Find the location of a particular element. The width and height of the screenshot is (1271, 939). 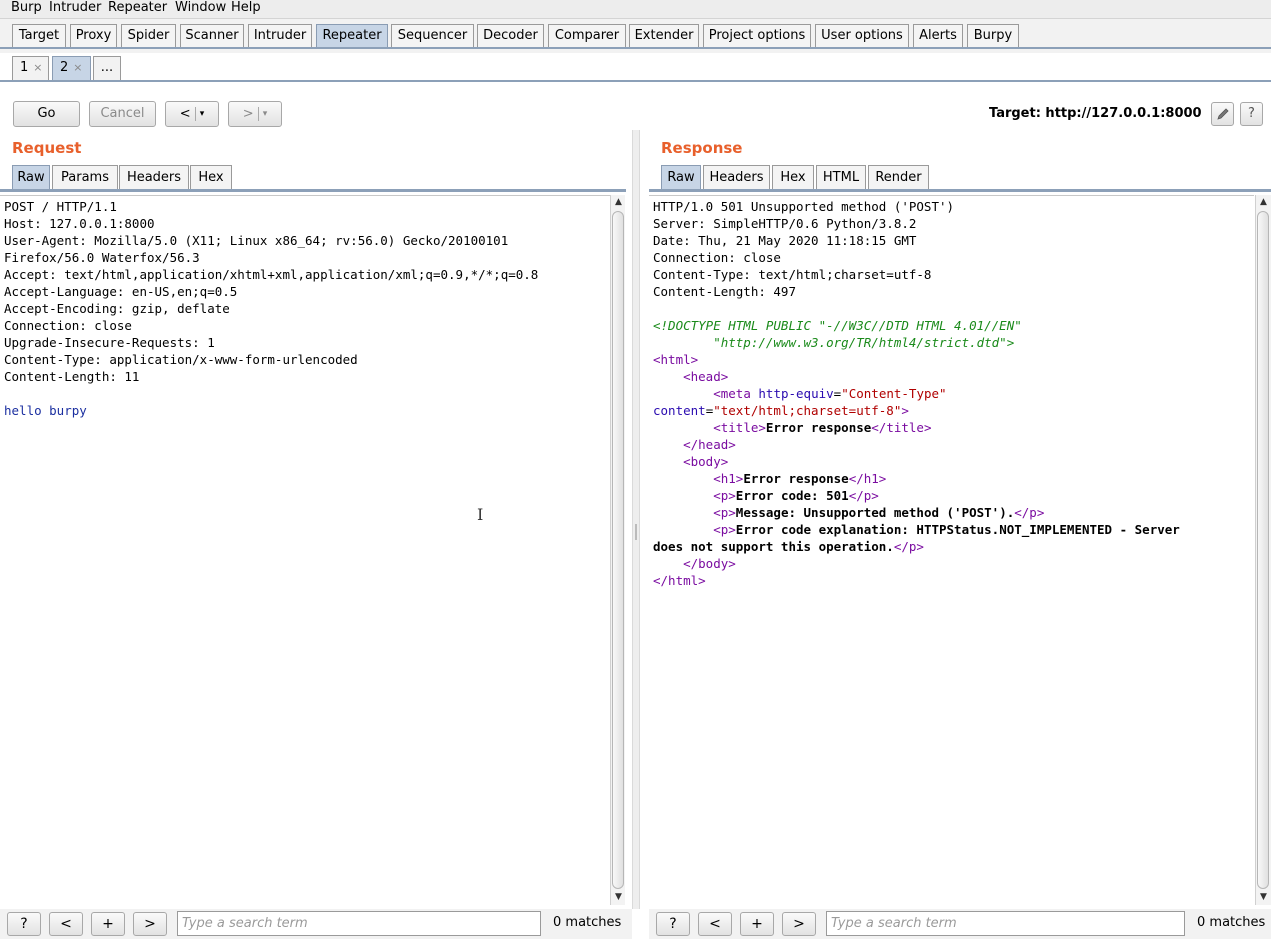

response-tab-hex: Hex is located at coordinates (793, 177).